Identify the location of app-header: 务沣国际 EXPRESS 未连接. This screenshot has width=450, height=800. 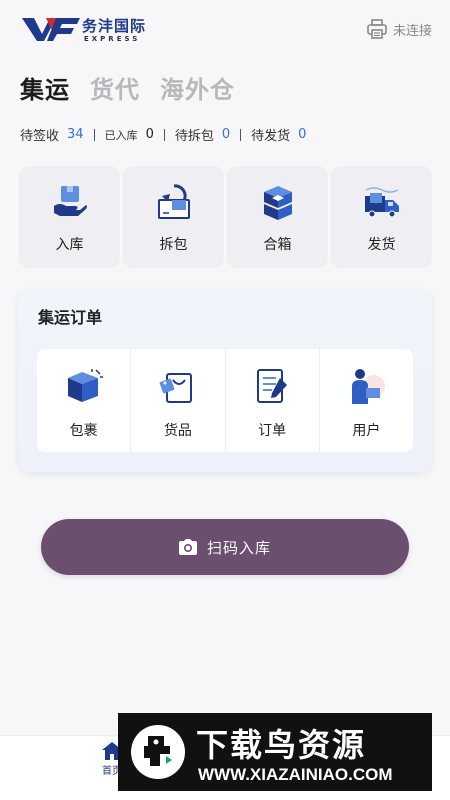
(225, 30).